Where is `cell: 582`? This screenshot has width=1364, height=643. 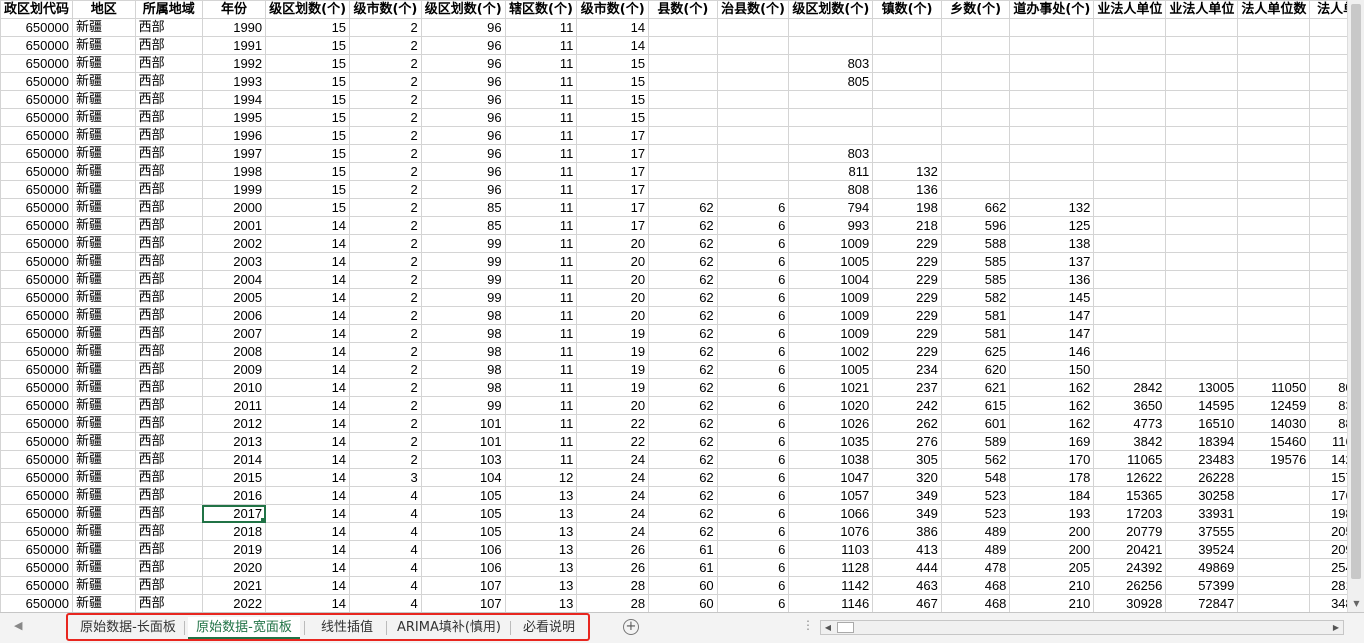 cell: 582 is located at coordinates (975, 297).